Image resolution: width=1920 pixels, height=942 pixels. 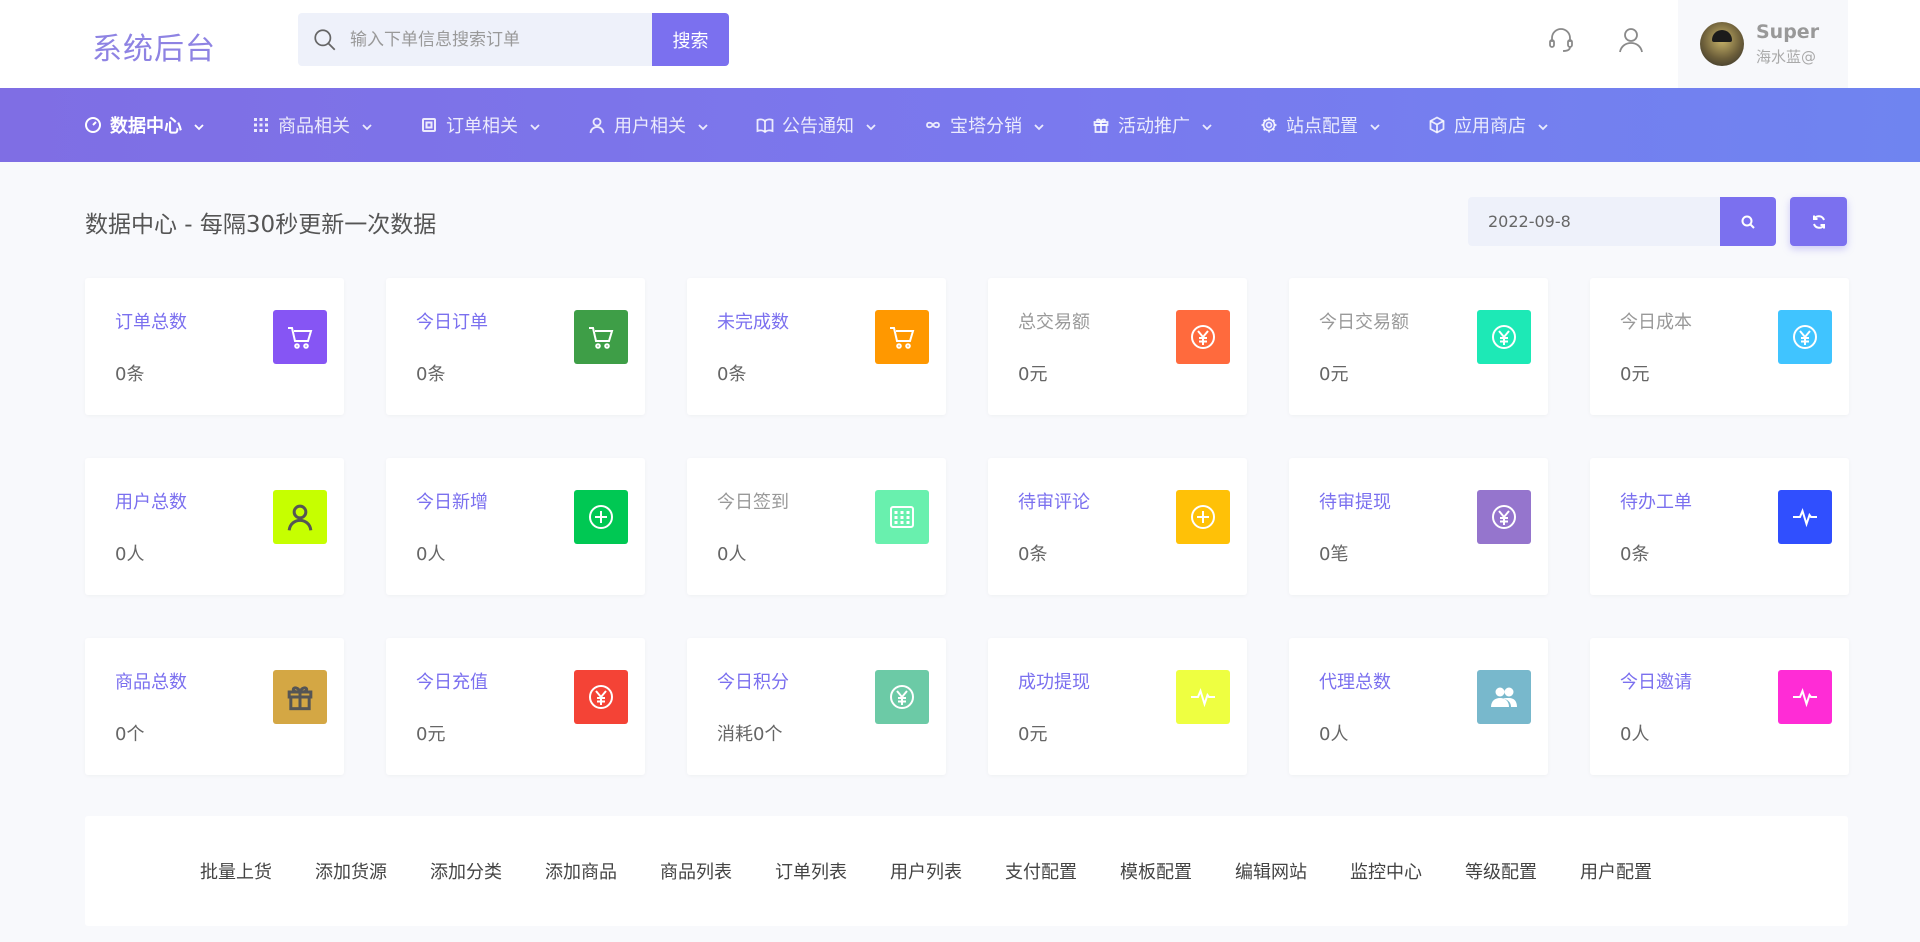 What do you see at coordinates (1594, 221) in the screenshot?
I see `date-input: 2022-09-8` at bounding box center [1594, 221].